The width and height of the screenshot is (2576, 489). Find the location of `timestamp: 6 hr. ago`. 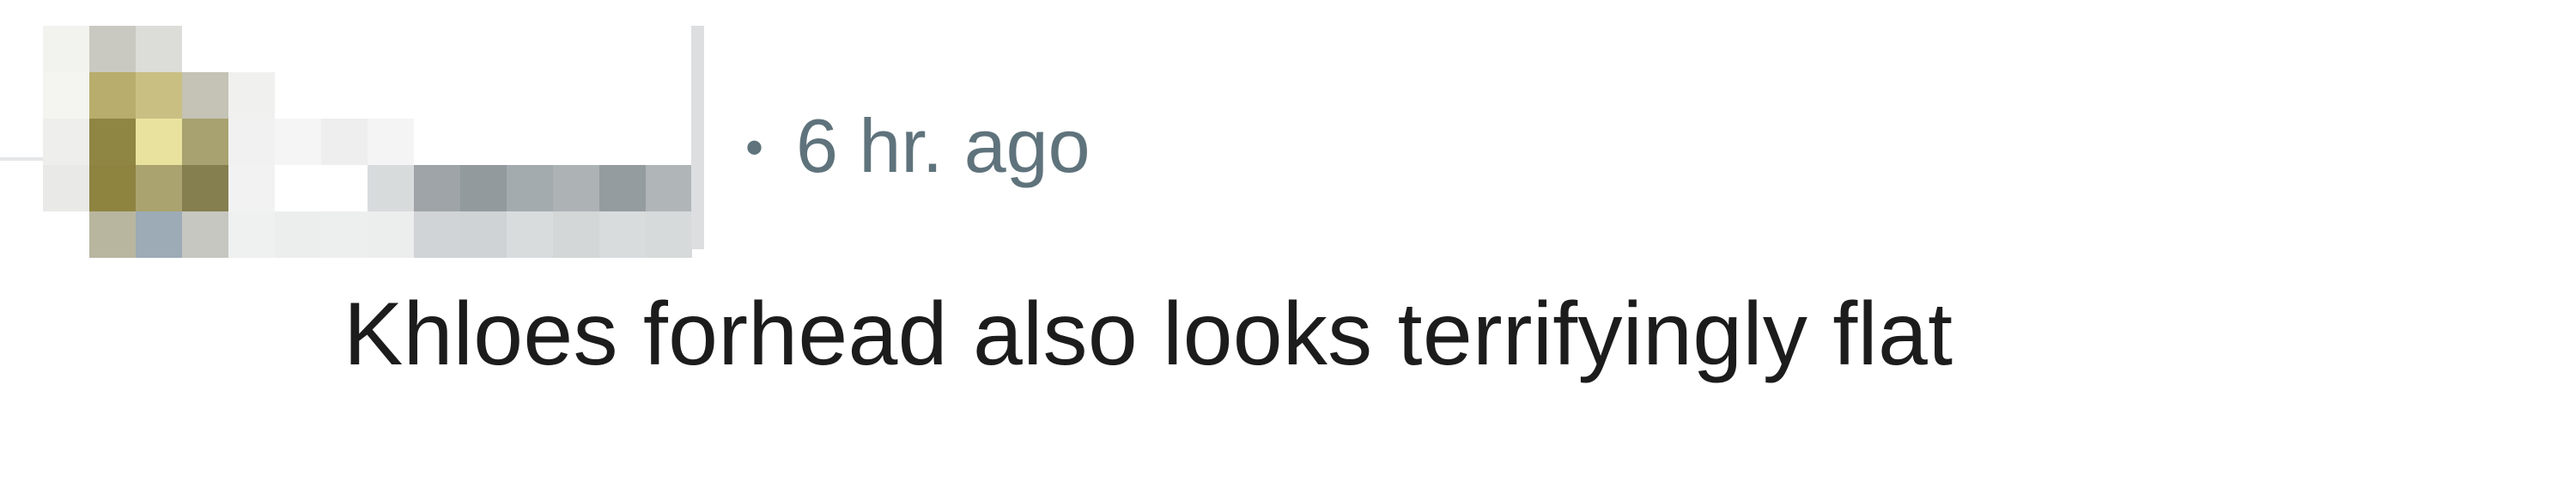

timestamp: 6 hr. ago is located at coordinates (943, 146).